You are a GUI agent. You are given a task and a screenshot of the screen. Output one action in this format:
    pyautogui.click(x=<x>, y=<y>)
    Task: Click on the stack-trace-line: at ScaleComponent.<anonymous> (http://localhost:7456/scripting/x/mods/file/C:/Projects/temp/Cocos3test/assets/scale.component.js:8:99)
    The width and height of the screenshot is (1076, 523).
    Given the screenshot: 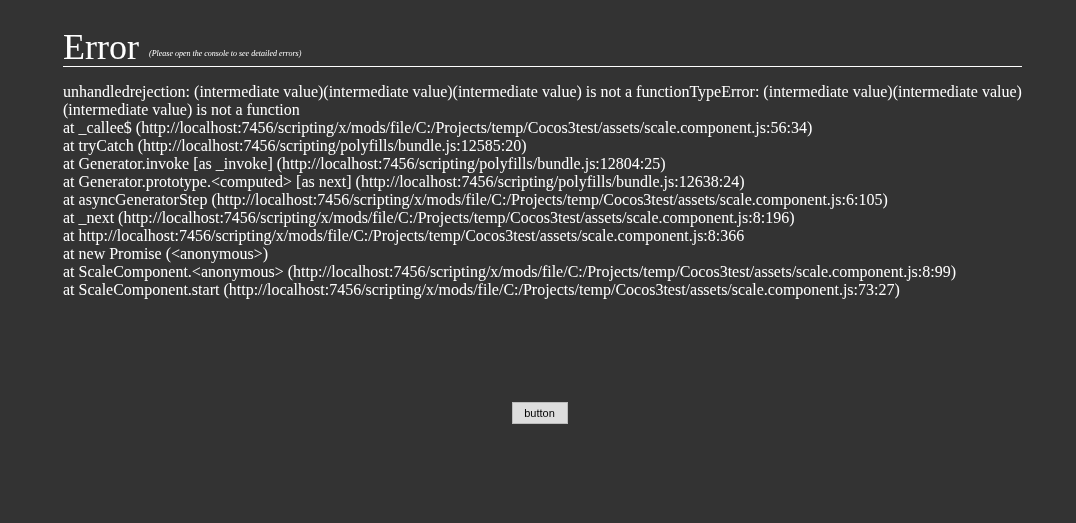 What is the action you would take?
    pyautogui.click(x=510, y=272)
    